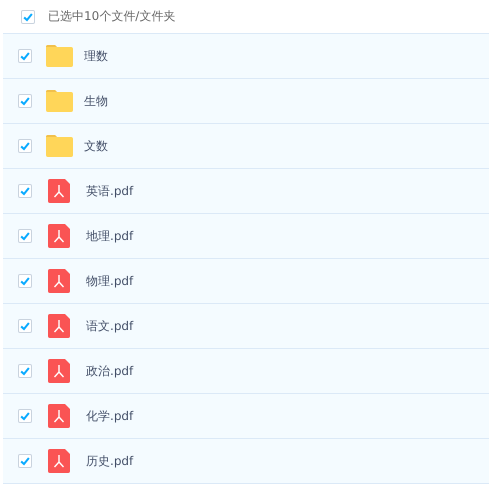 Image resolution: width=489 pixels, height=486 pixels. Describe the element at coordinates (246, 326) in the screenshot. I see `file-row: 语文.pdf` at that location.